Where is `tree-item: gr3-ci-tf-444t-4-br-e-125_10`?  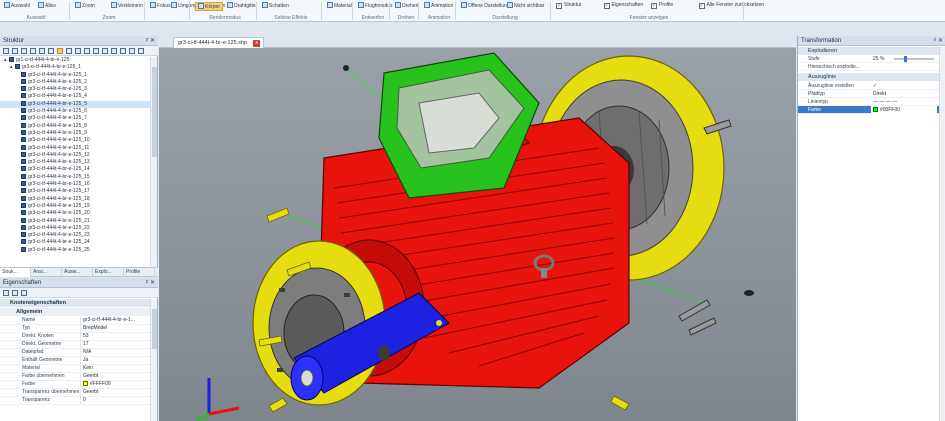 tree-item: gr3-ci-tf-444t-4-br-e-125_10 is located at coordinates (75, 140).